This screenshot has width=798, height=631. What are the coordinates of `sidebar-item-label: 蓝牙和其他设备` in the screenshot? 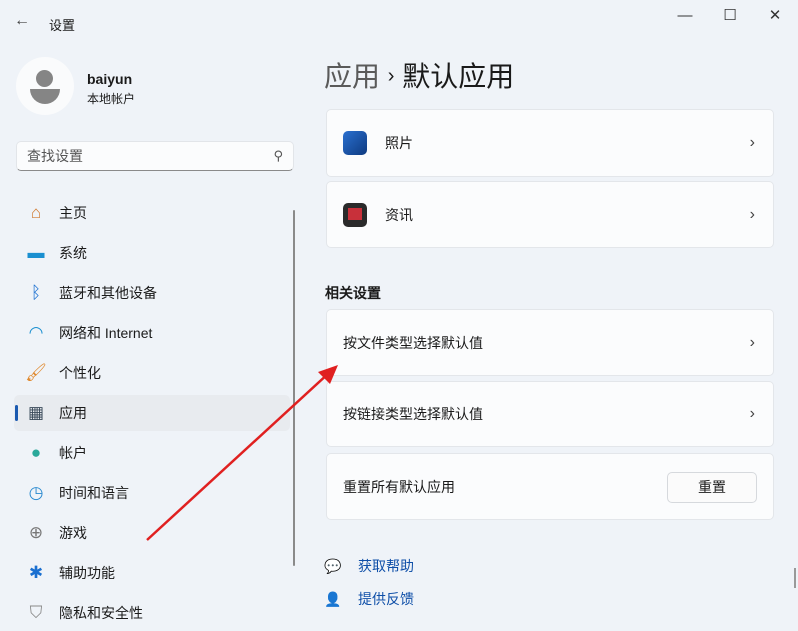 It's located at (108, 293).